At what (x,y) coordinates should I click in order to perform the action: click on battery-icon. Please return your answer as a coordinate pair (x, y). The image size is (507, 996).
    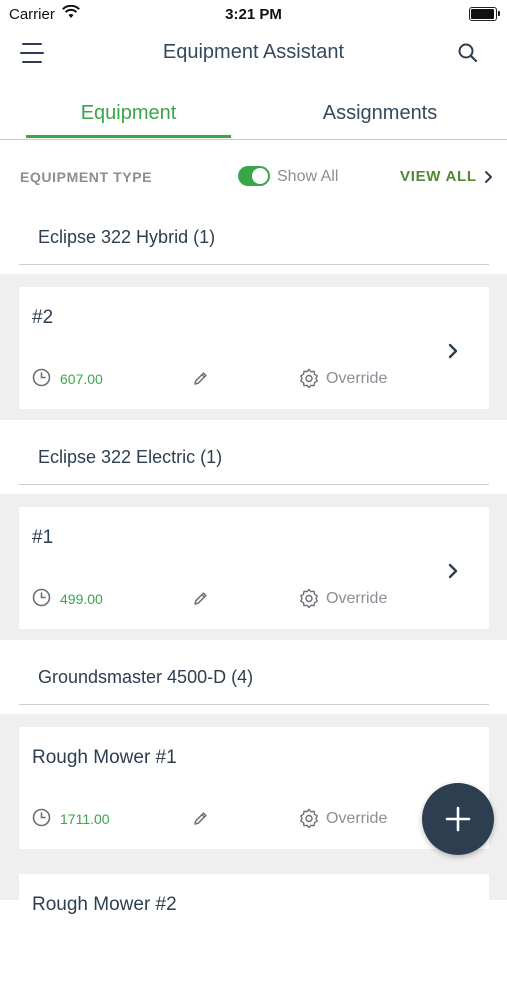
    Looking at the image, I should click on (484, 14).